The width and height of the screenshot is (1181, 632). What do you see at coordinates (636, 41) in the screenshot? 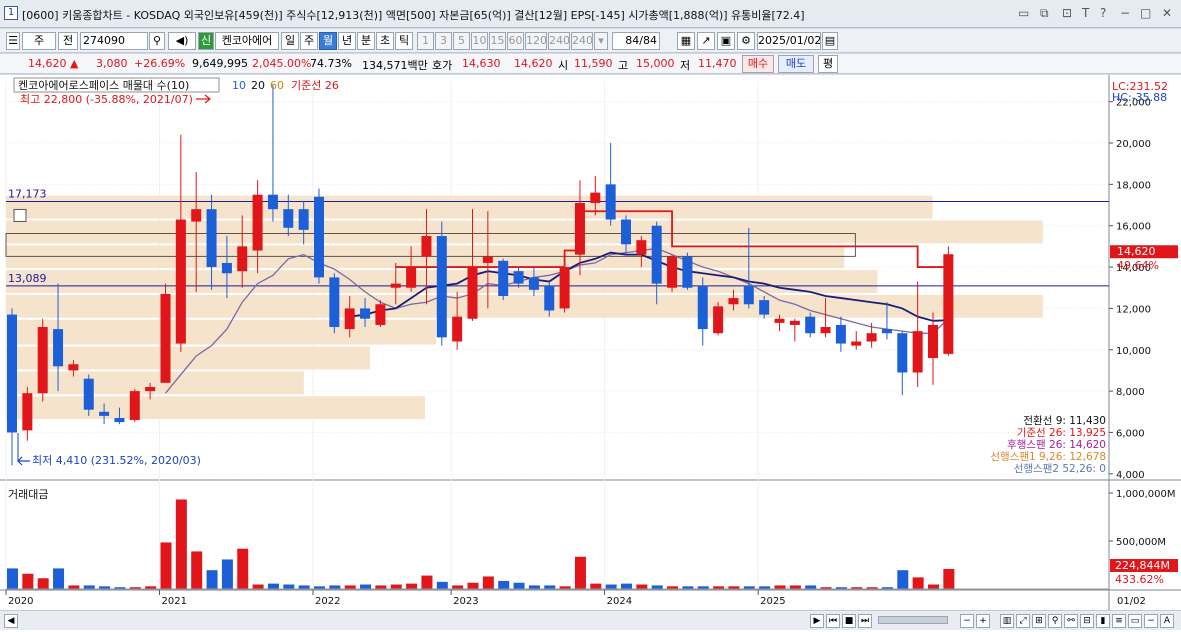
I see `page-count: 84/84` at bounding box center [636, 41].